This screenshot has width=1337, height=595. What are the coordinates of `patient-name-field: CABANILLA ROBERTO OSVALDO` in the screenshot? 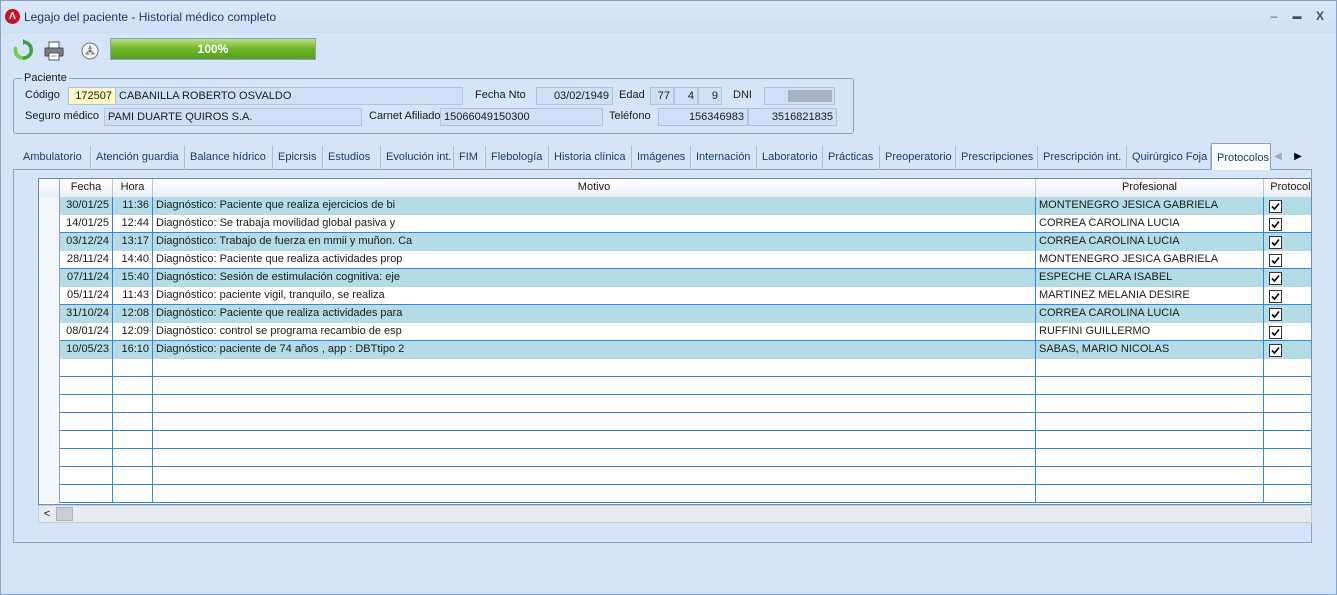 It's located at (289, 96).